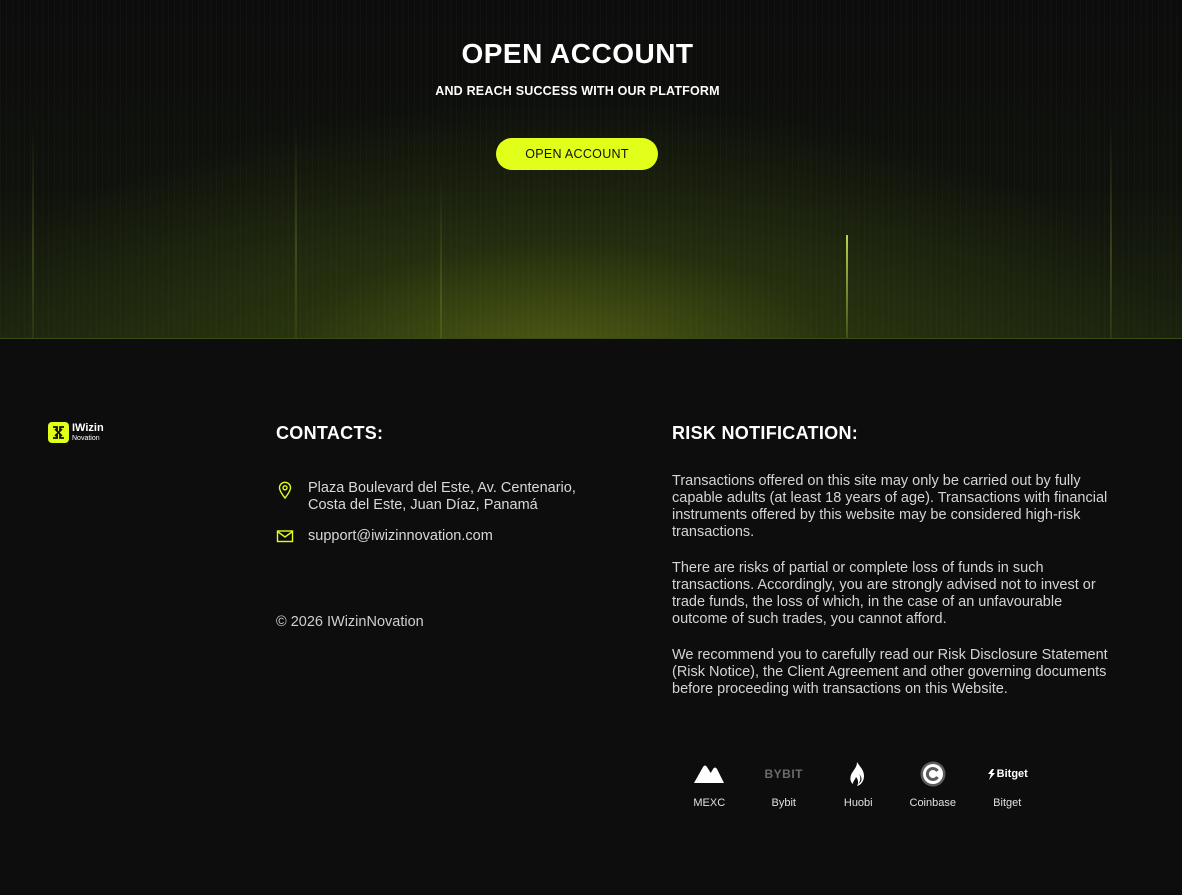 The image size is (1182, 895). Describe the element at coordinates (932, 803) in the screenshot. I see `partner-name: Coinbase` at that location.